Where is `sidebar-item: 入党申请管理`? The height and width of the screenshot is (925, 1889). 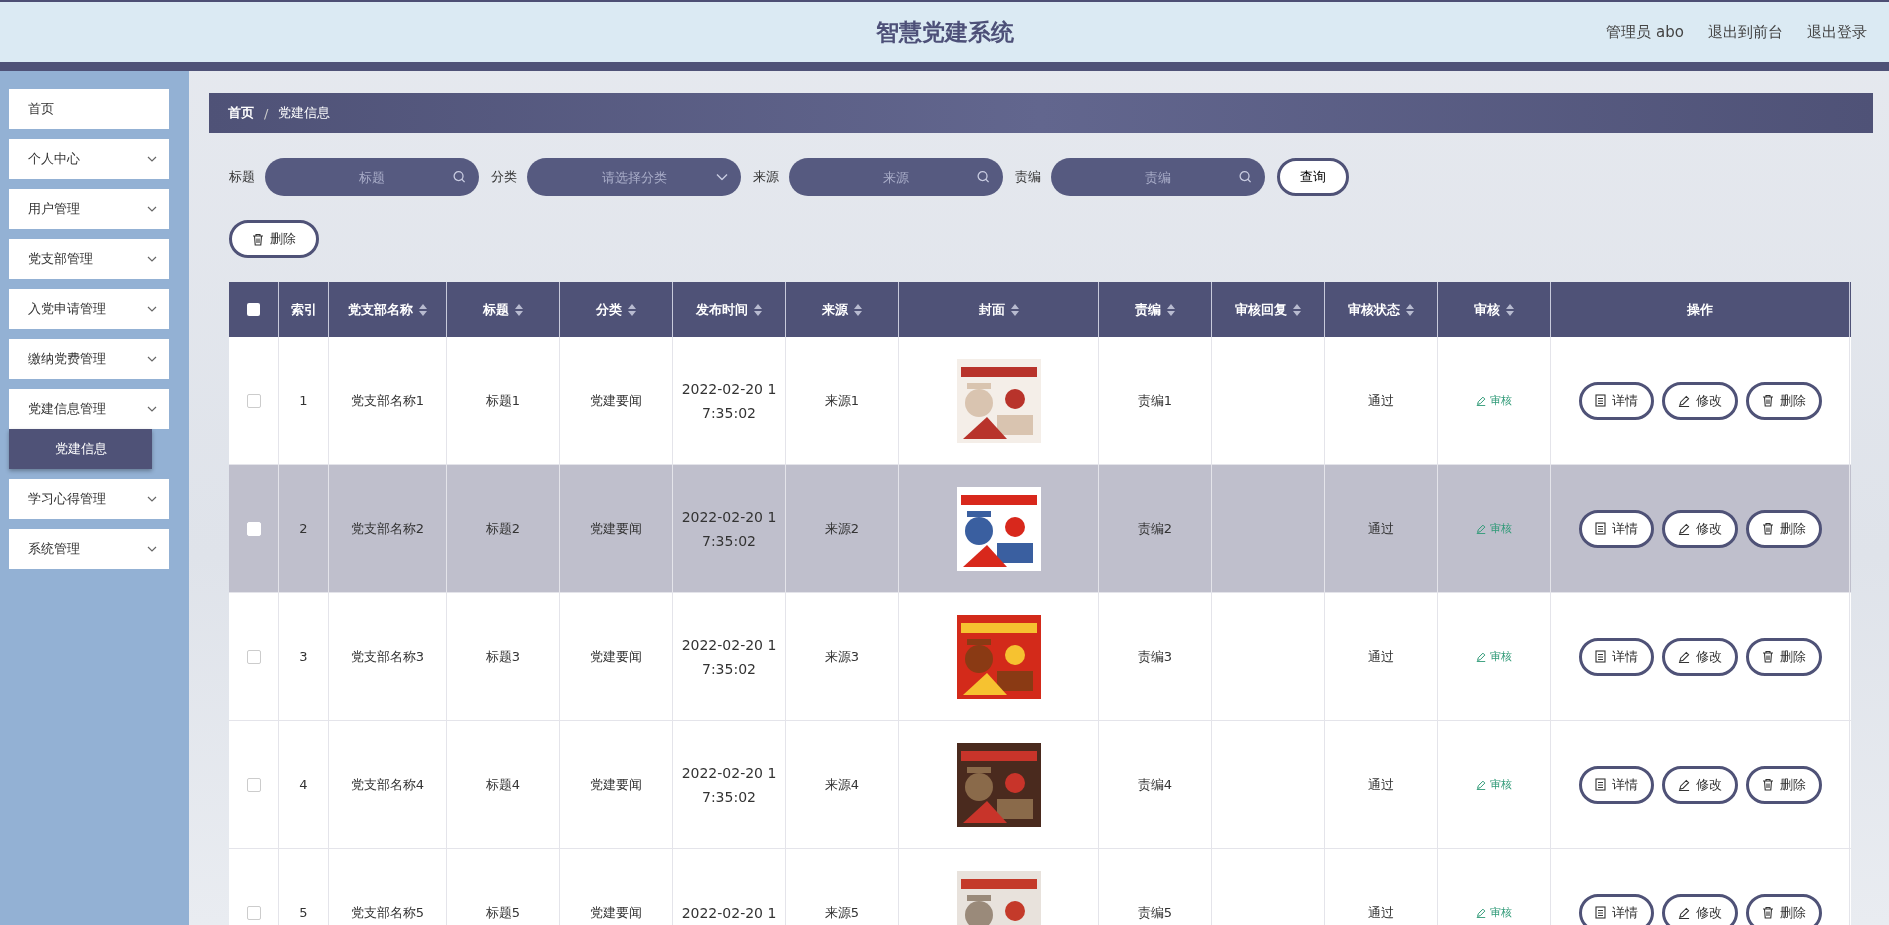
sidebar-item: 入党申请管理 is located at coordinates (89, 309).